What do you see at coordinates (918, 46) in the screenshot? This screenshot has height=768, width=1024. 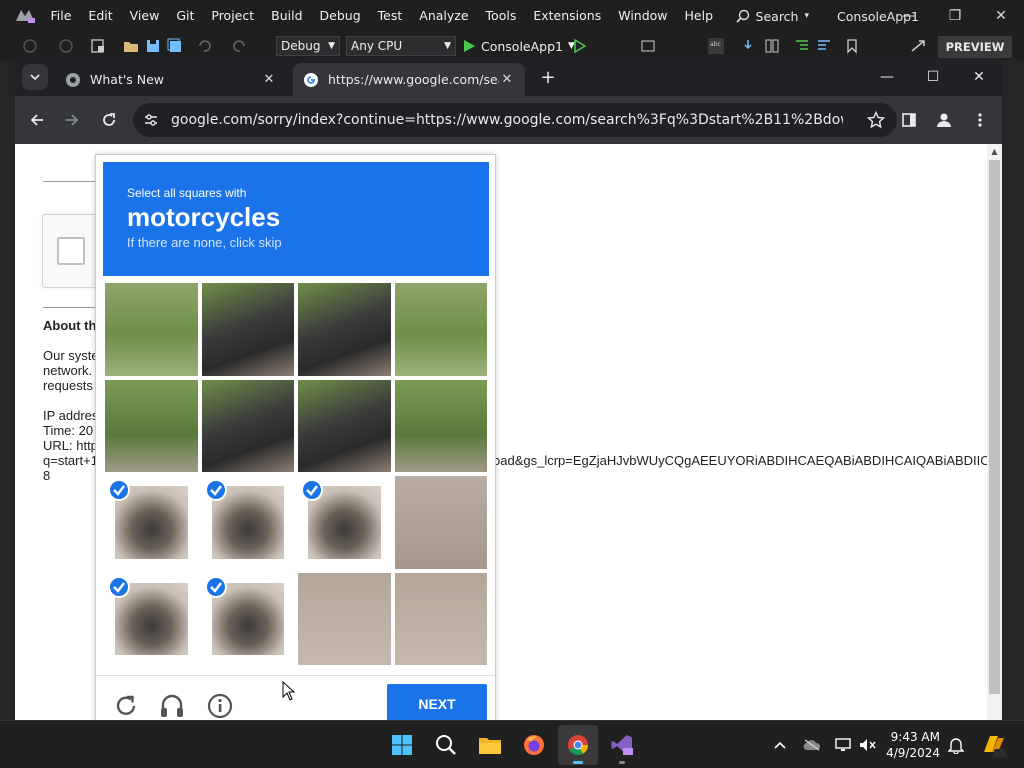 I see `share-icon` at bounding box center [918, 46].